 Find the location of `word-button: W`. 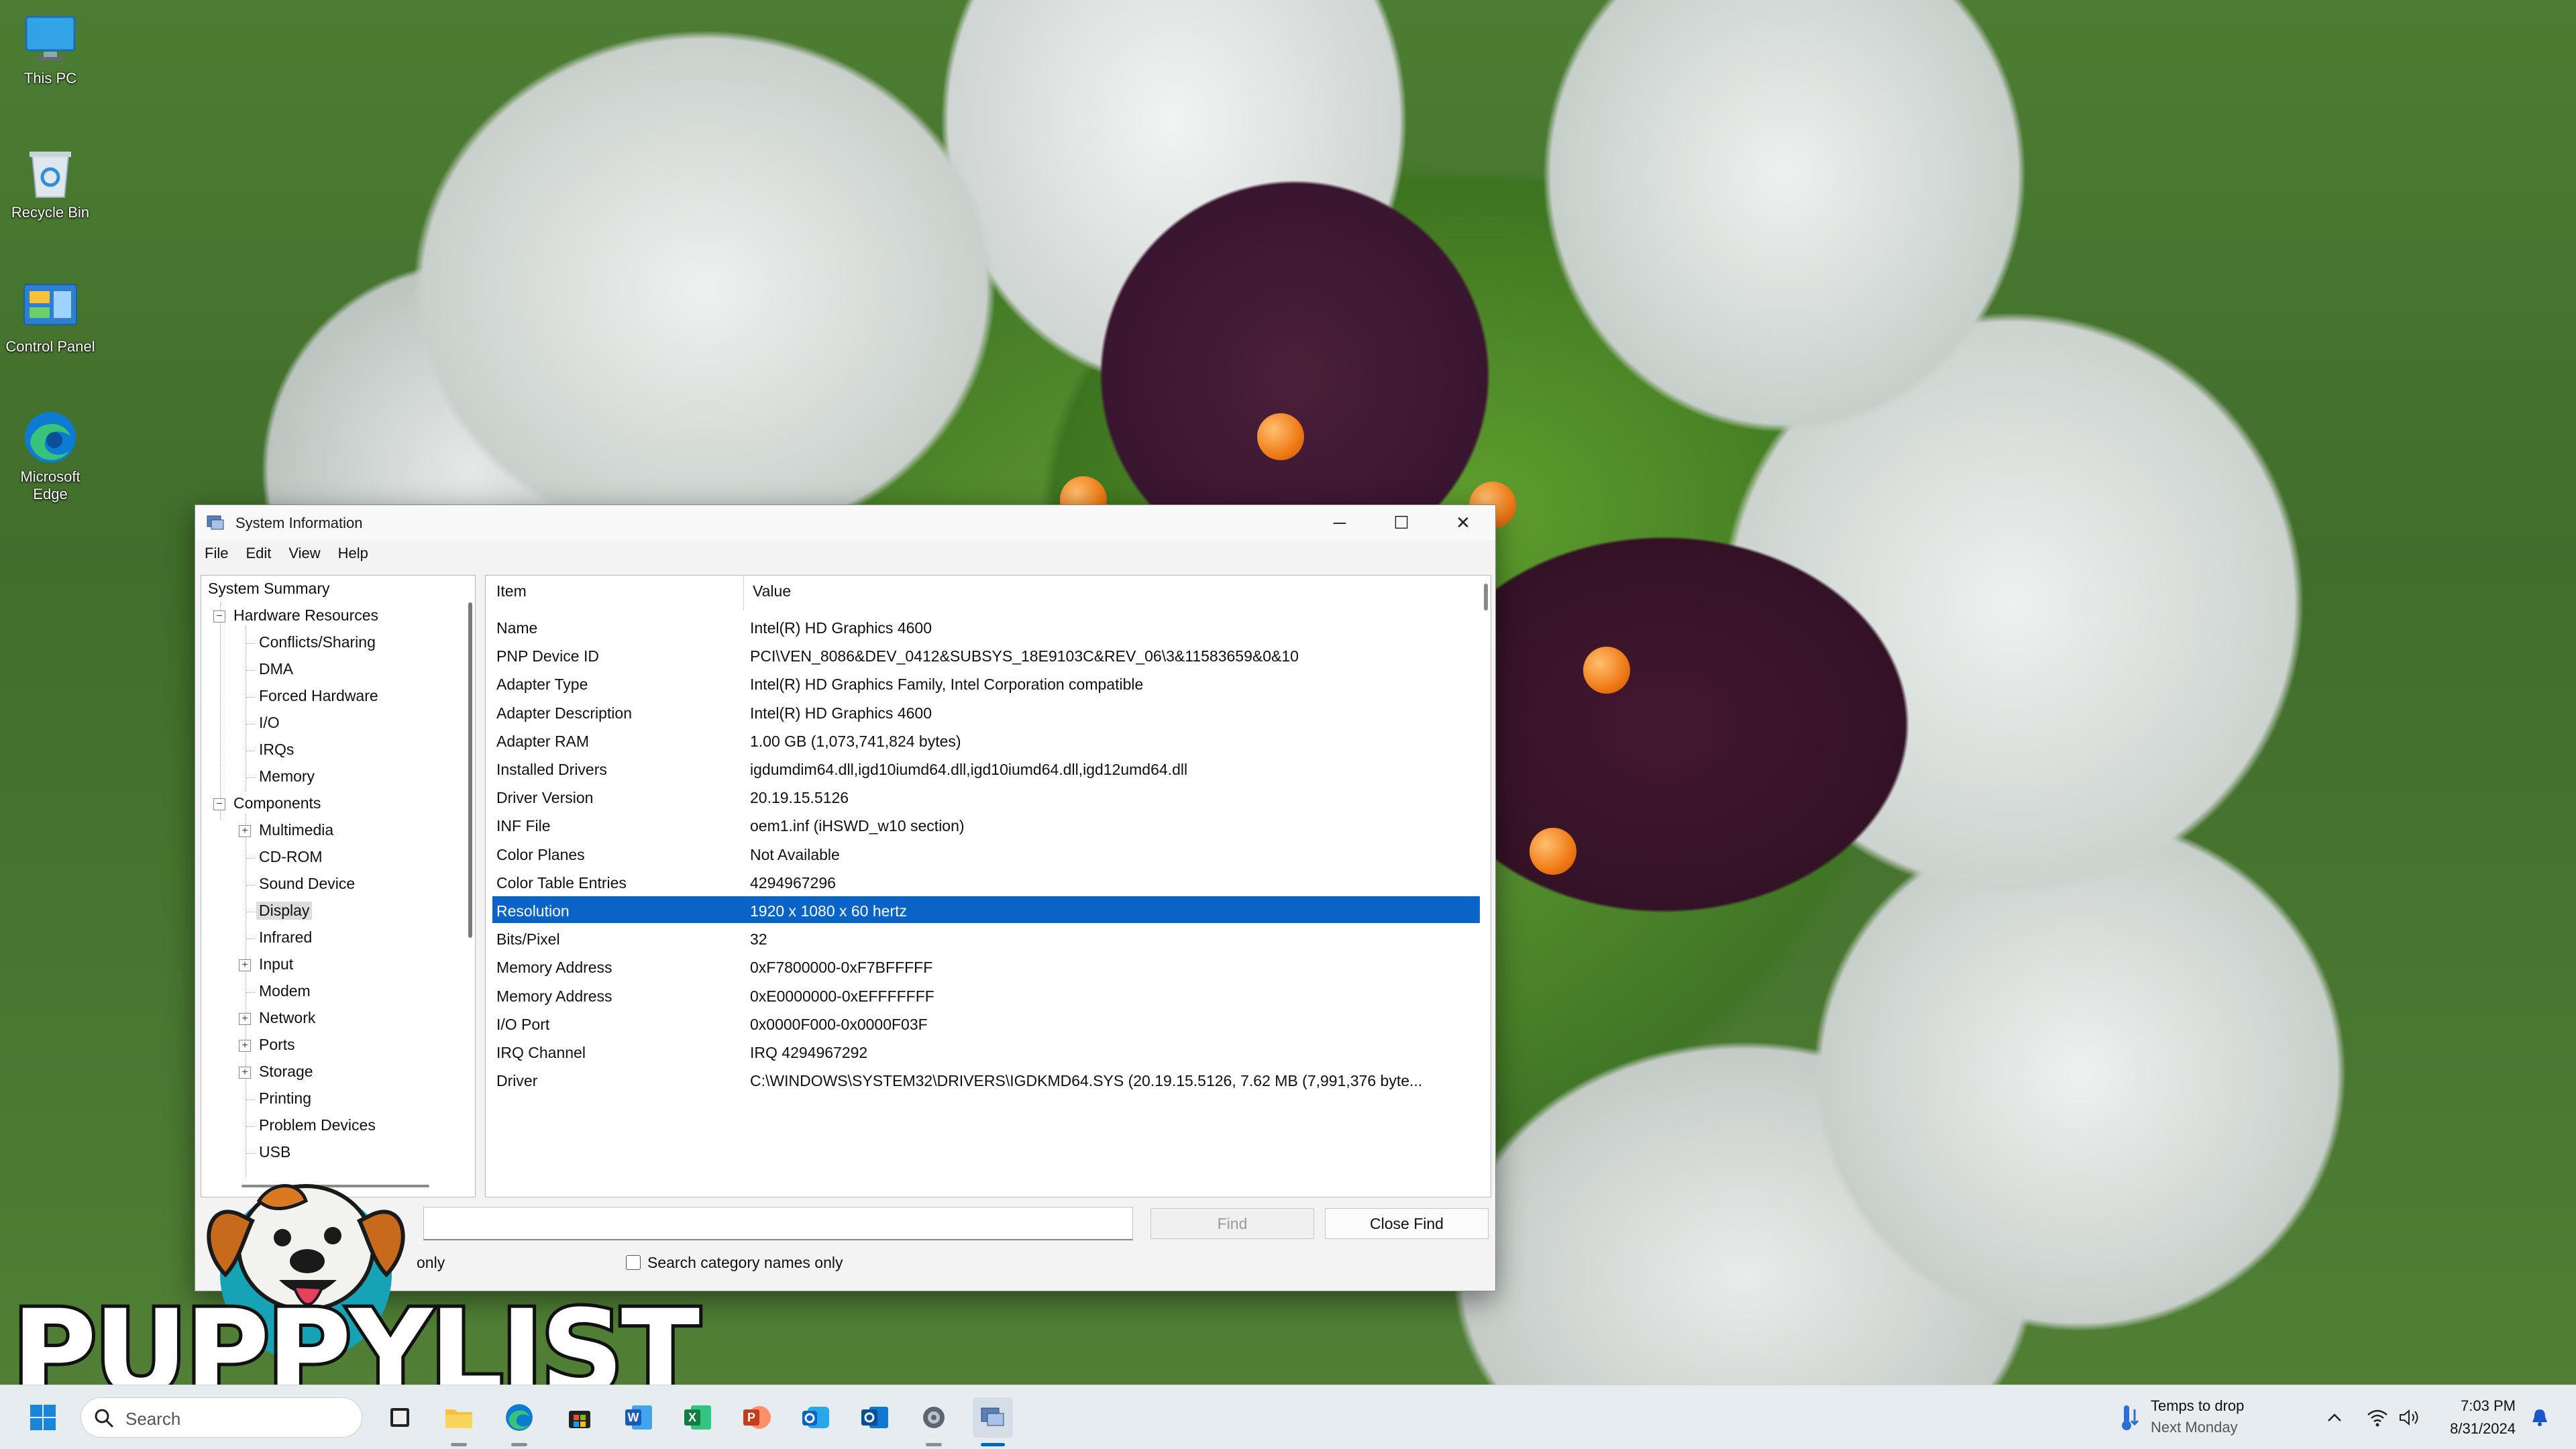

word-button: W is located at coordinates (639, 1417).